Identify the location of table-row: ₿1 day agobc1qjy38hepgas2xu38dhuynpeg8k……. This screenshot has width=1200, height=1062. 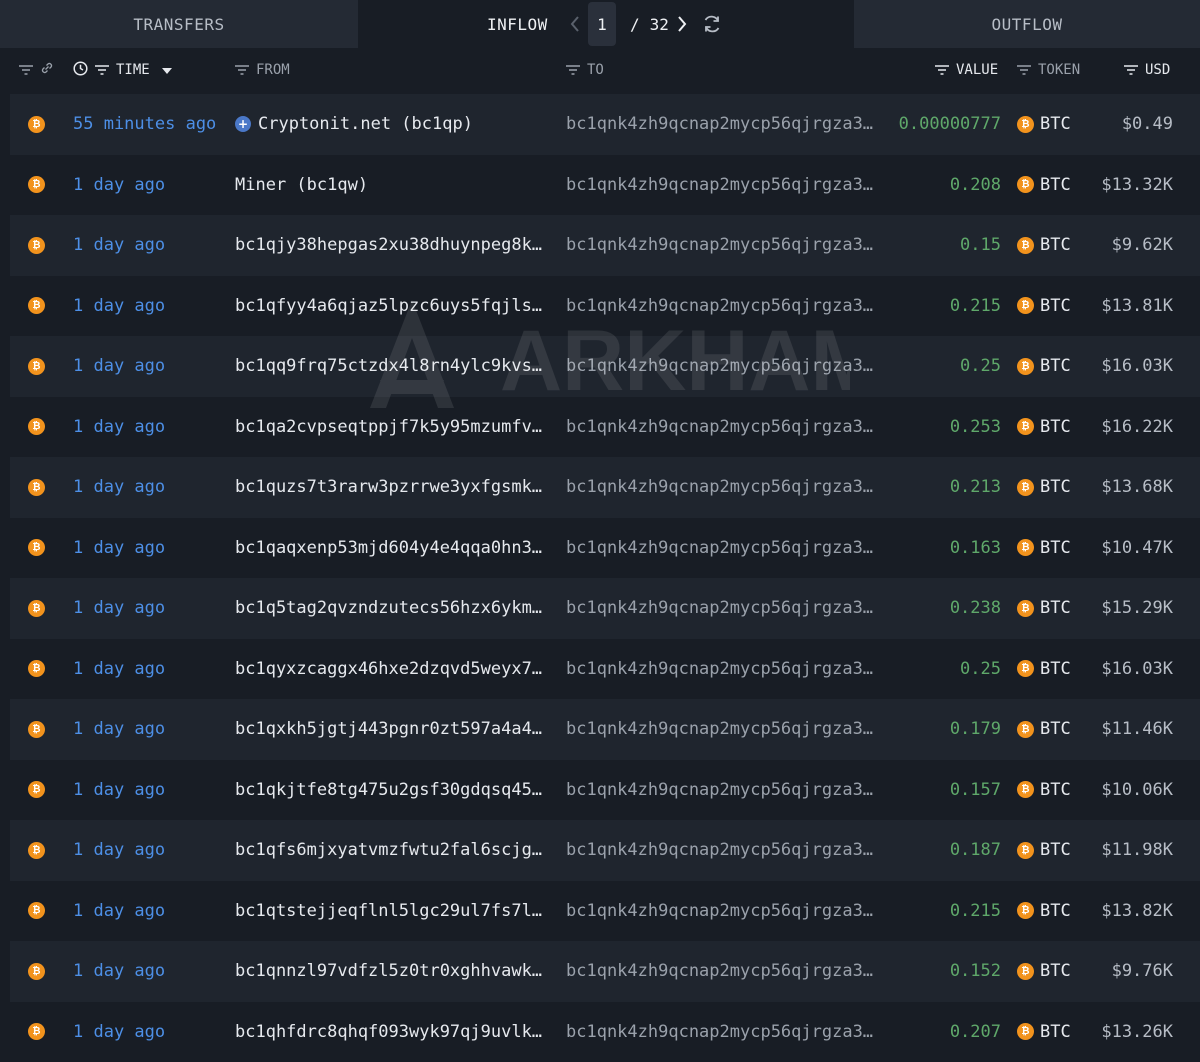
(605, 245).